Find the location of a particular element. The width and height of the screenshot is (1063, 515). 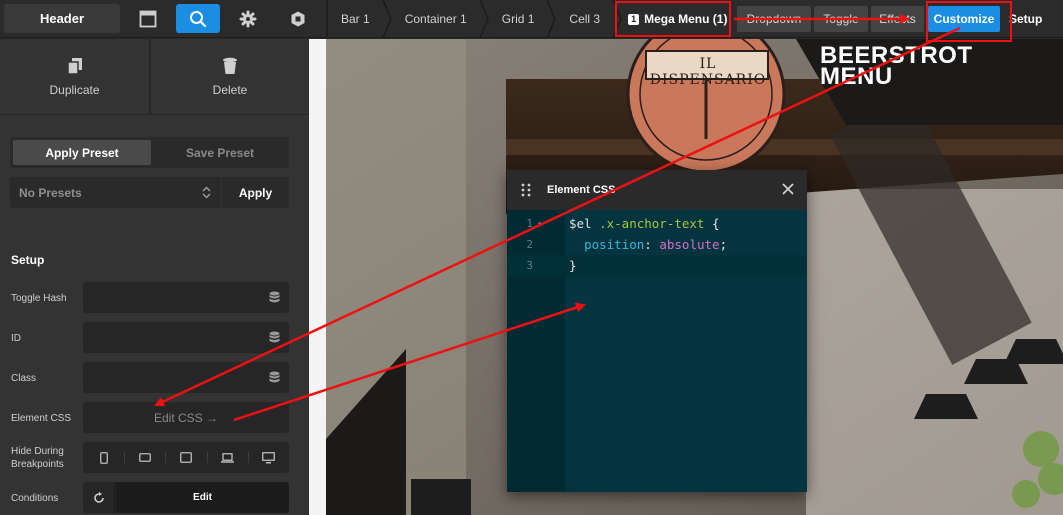

context-title-button: Header is located at coordinates (62, 18).